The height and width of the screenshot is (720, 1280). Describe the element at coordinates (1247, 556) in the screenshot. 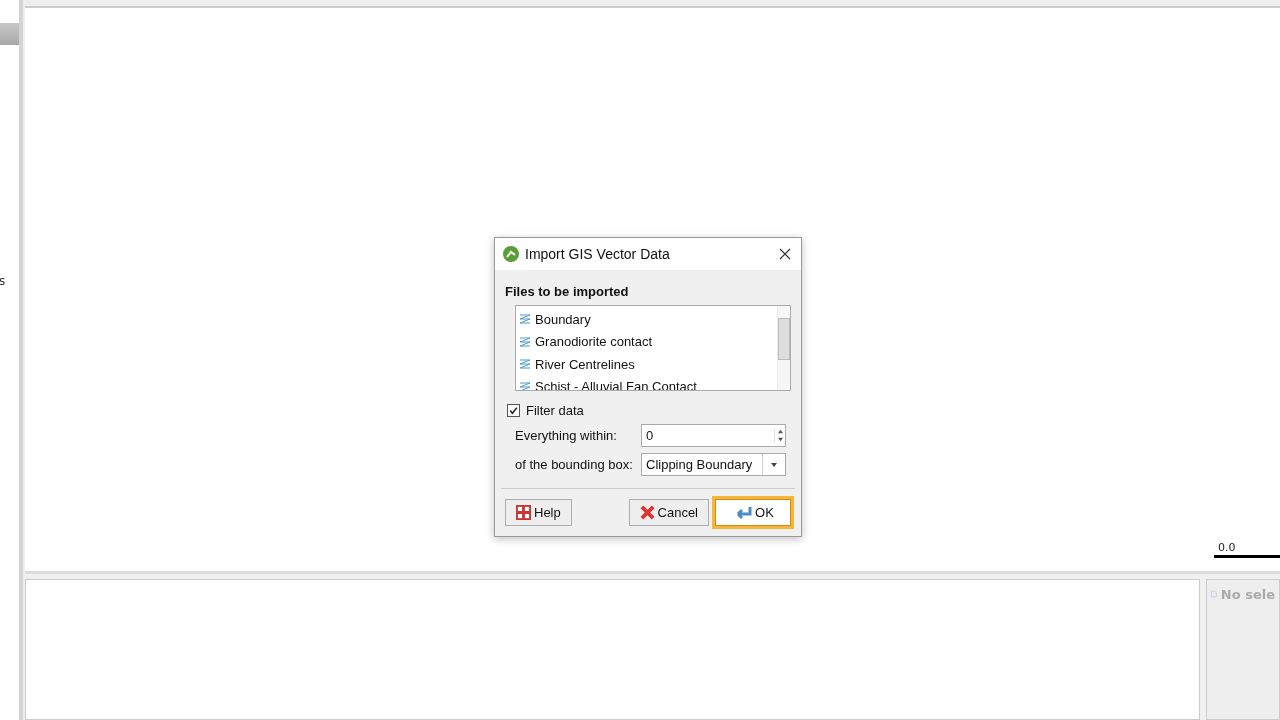

I see `scale-bar` at that location.